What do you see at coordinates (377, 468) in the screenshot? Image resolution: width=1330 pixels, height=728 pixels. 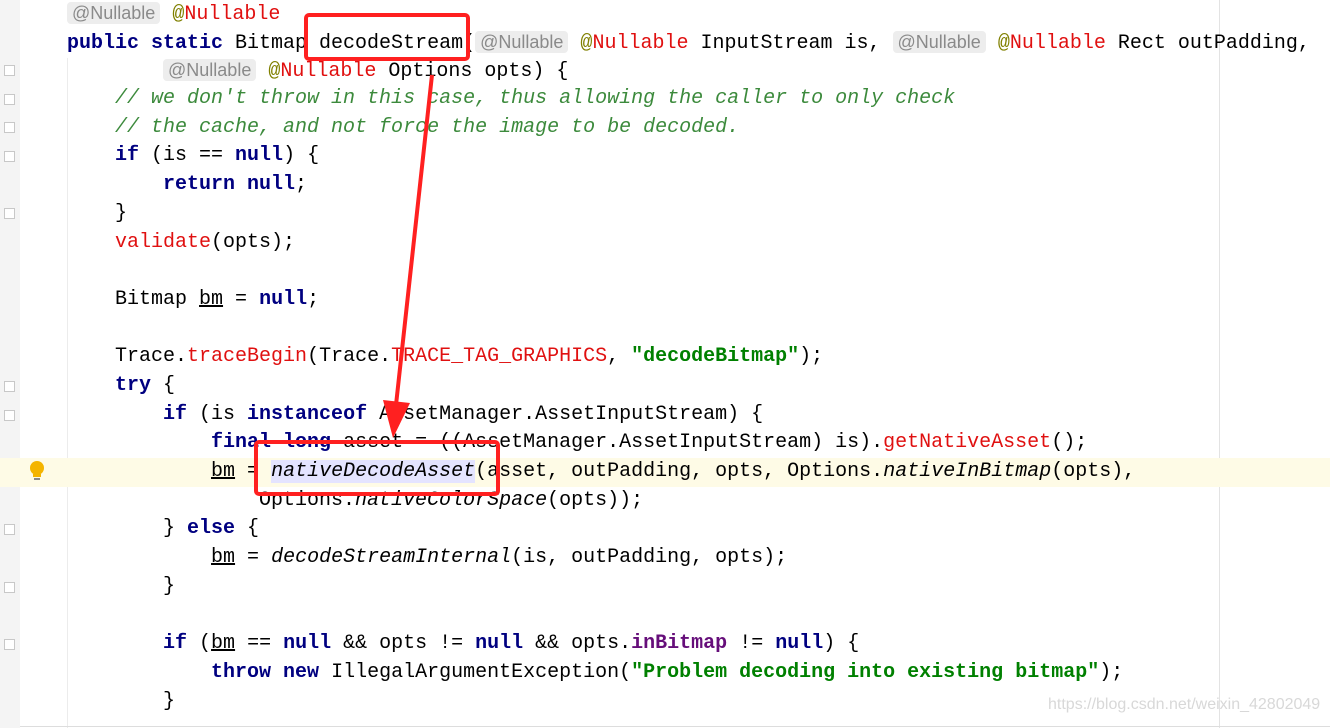 I see `highlight-box-nativedecodeasset` at bounding box center [377, 468].